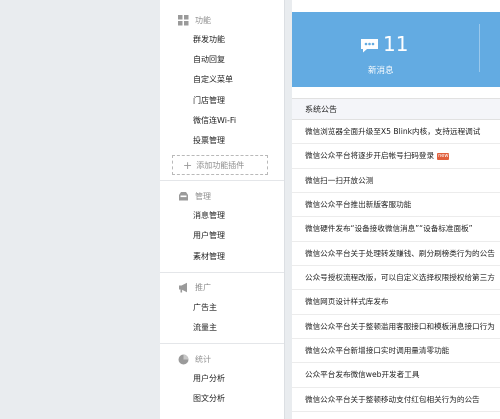  Describe the element at coordinates (231, 328) in the screenshot. I see `sidebar-item-traffic-owner: 流量主` at that location.